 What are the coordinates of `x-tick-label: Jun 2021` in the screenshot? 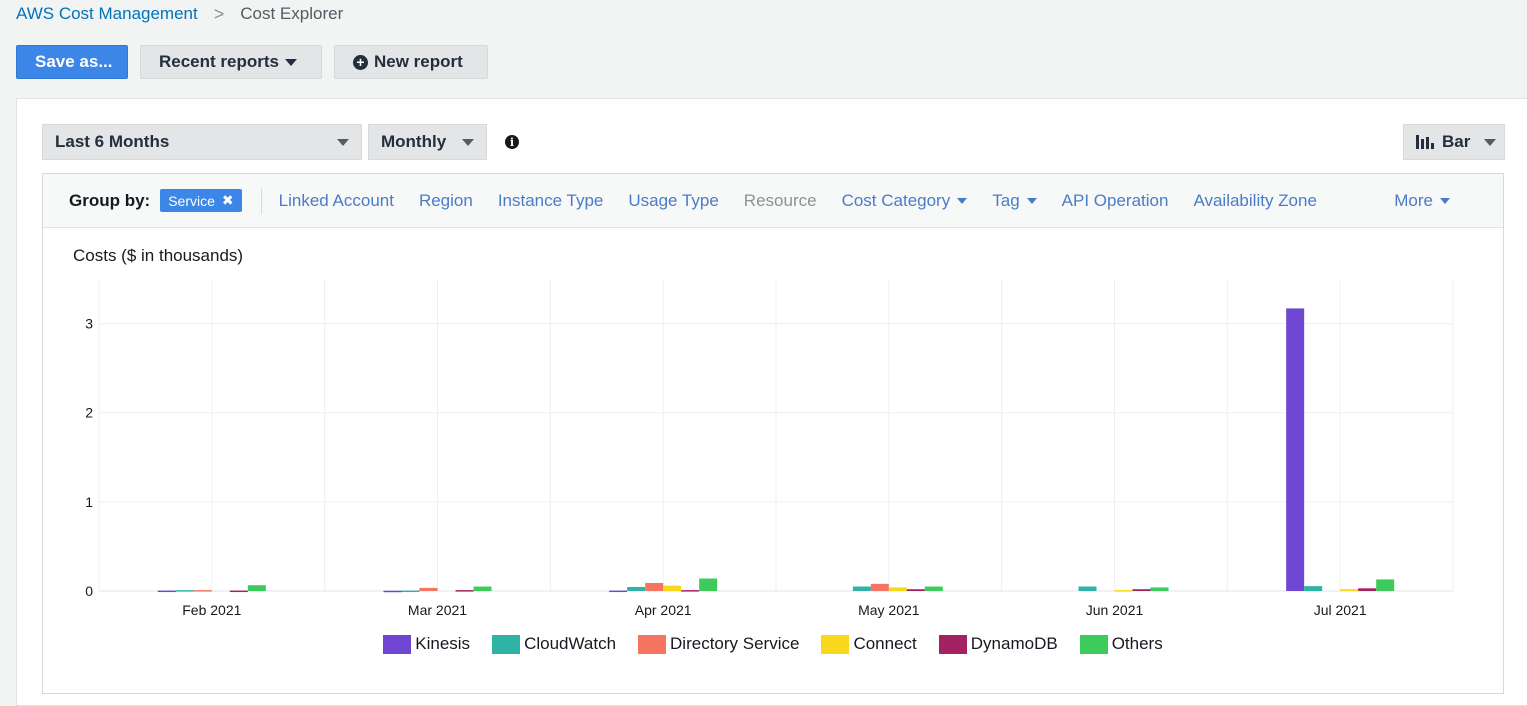 It's located at (1115, 610).